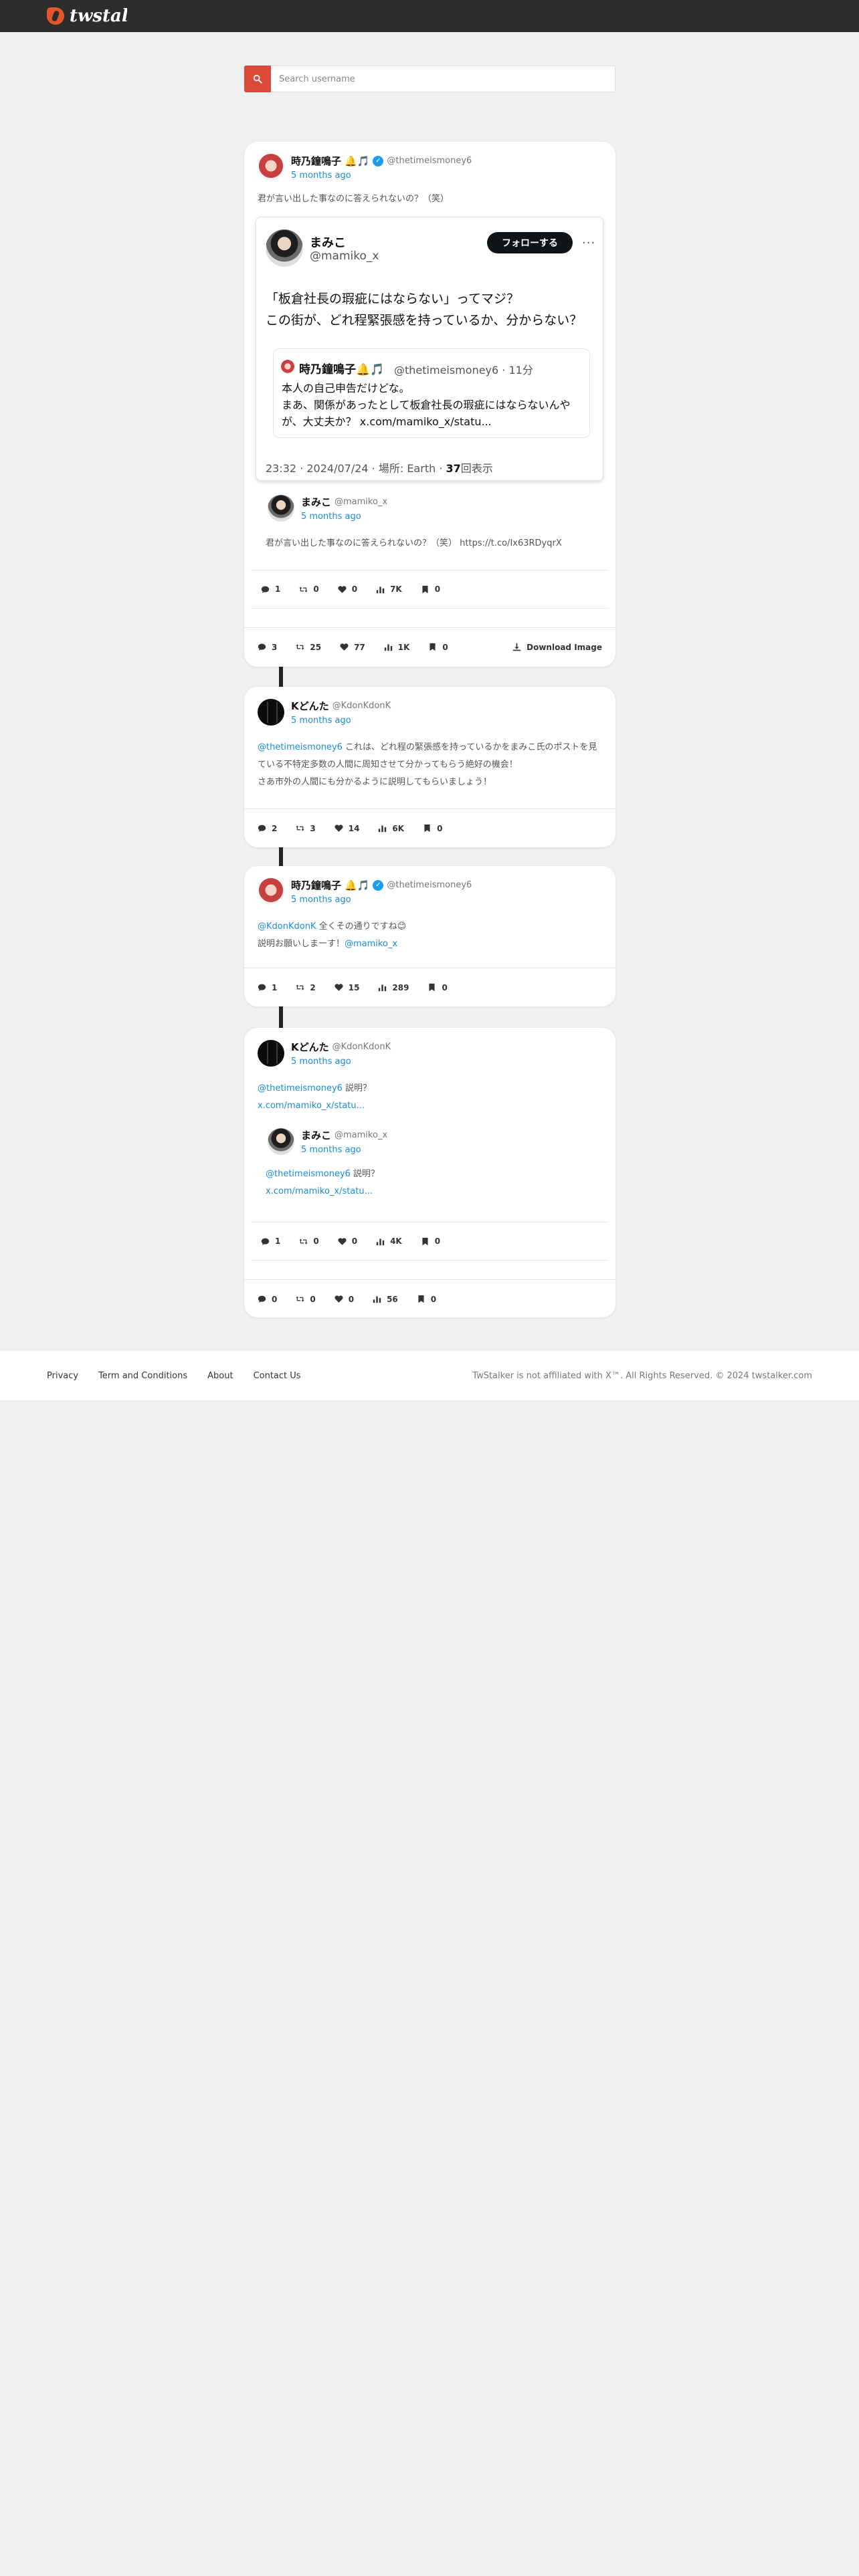 This screenshot has width=859, height=2576. I want to click on like-count: 15, so click(347, 987).